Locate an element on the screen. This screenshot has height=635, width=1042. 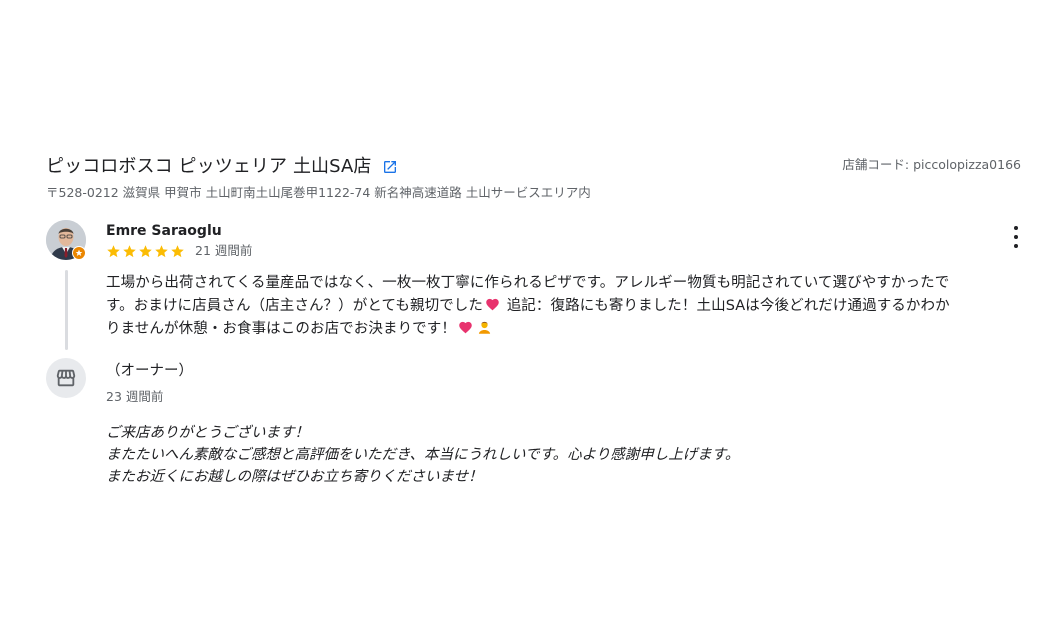
avatar is located at coordinates (66, 240).